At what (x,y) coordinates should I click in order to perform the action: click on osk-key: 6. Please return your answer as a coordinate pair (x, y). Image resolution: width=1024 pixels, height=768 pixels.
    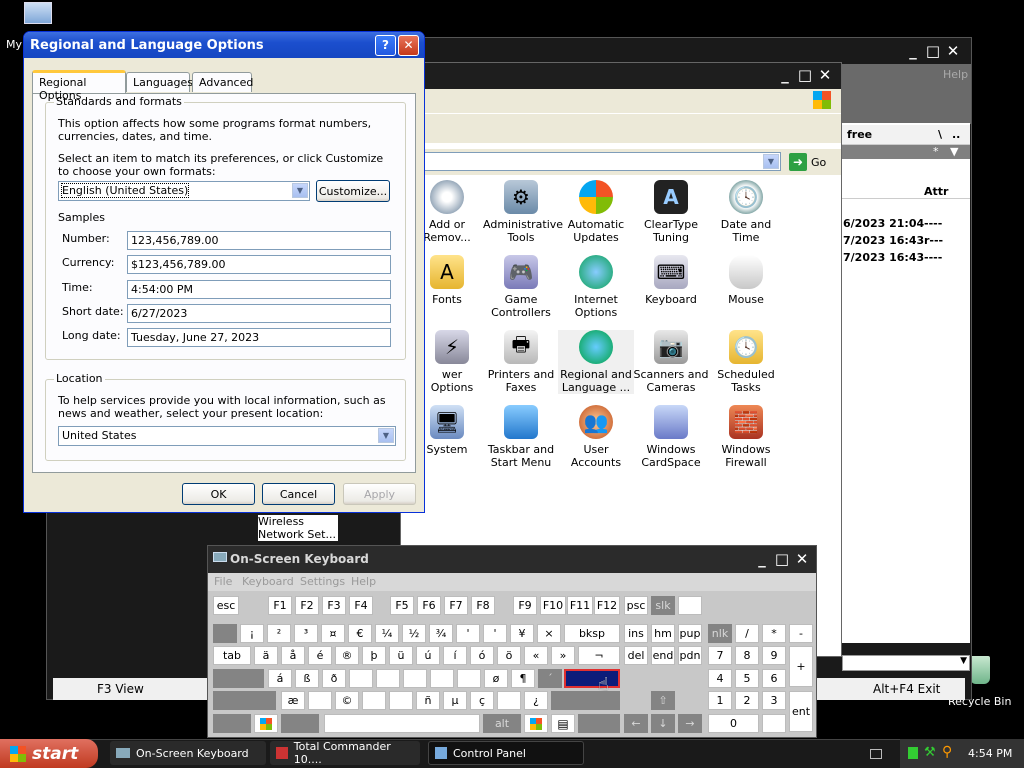
    Looking at the image, I should click on (774, 678).